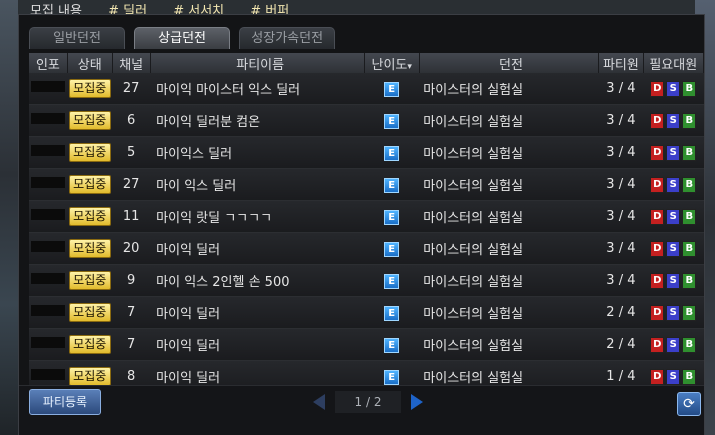  I want to click on page-indicator: 1 / 2, so click(368, 402).